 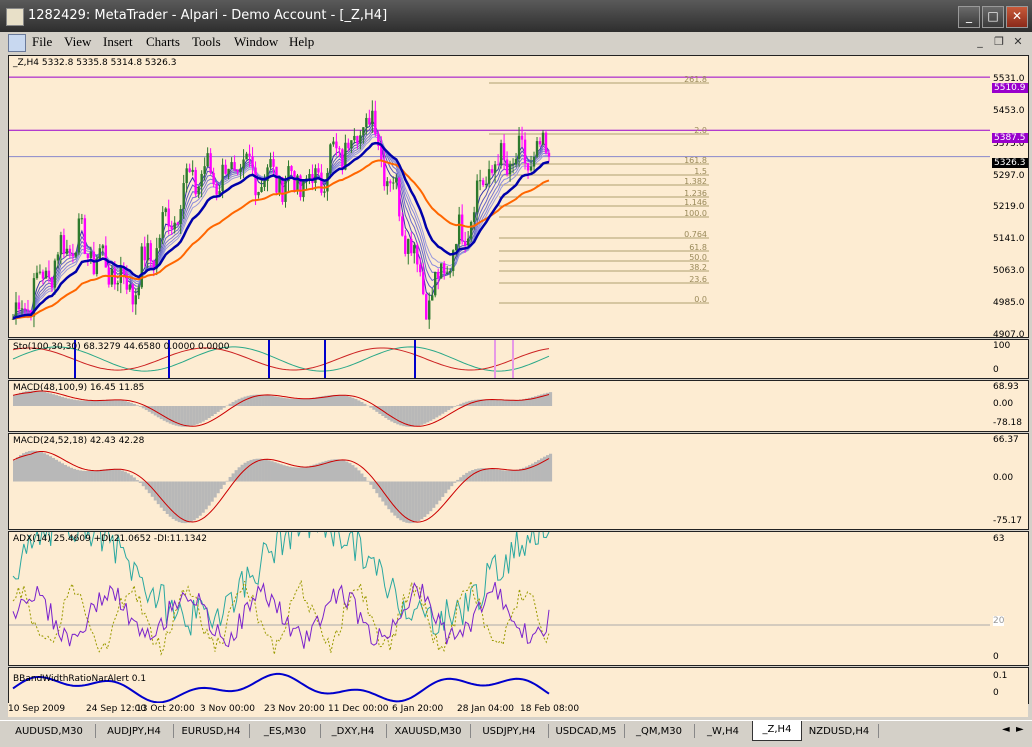 What do you see at coordinates (301, 42) in the screenshot?
I see `menu-help: Help` at bounding box center [301, 42].